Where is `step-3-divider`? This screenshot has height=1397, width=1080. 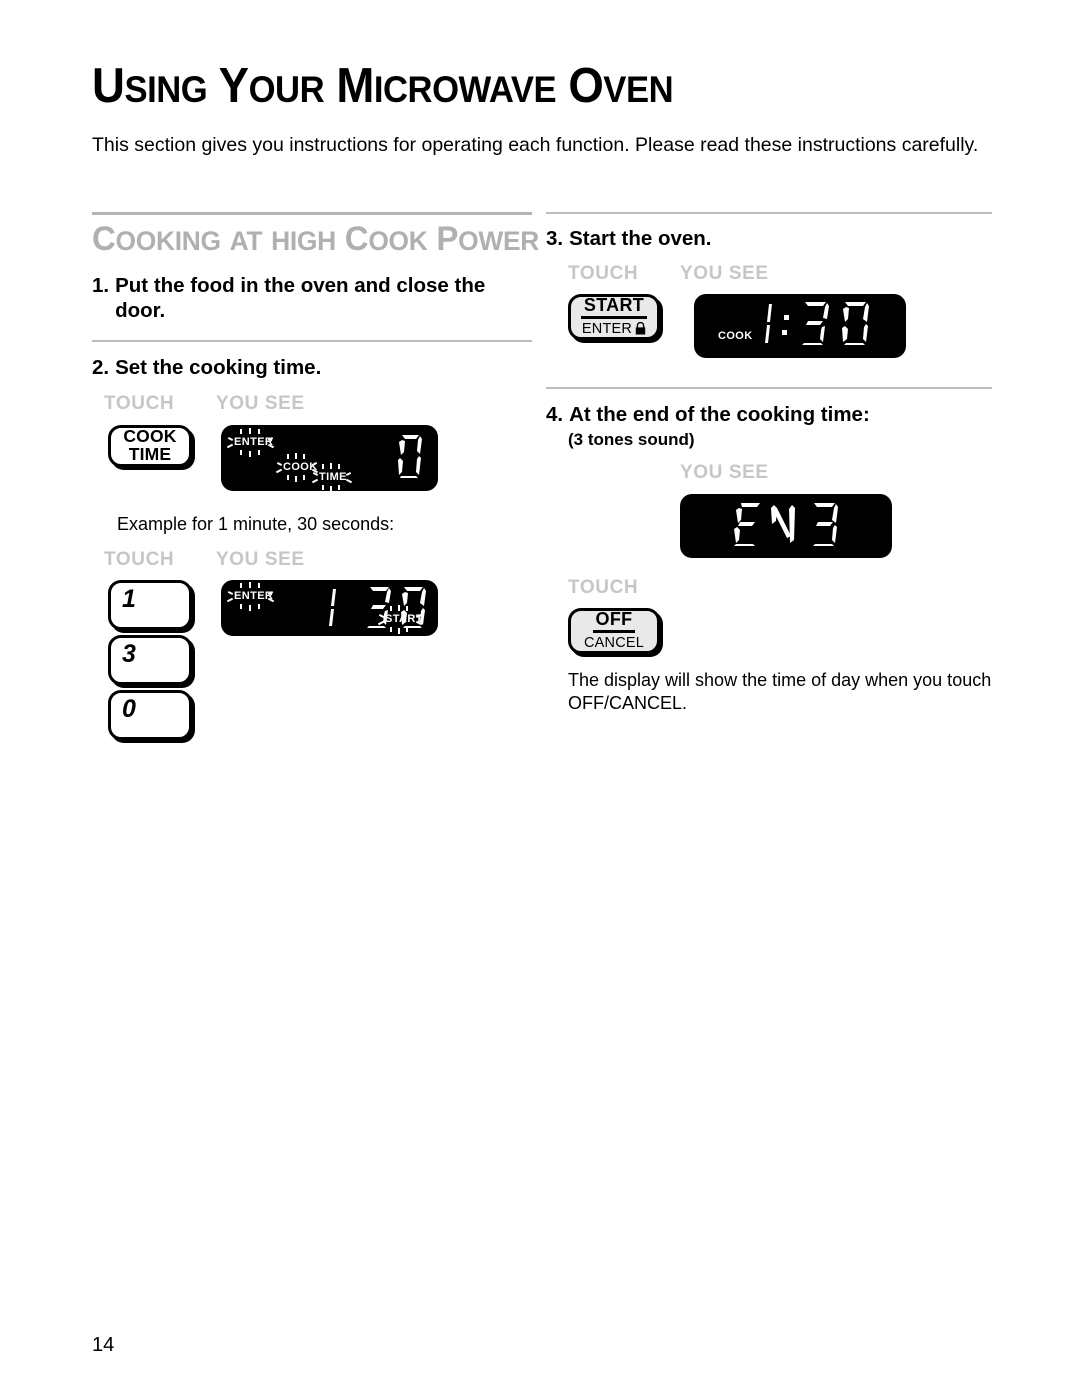 step-3-divider is located at coordinates (769, 388).